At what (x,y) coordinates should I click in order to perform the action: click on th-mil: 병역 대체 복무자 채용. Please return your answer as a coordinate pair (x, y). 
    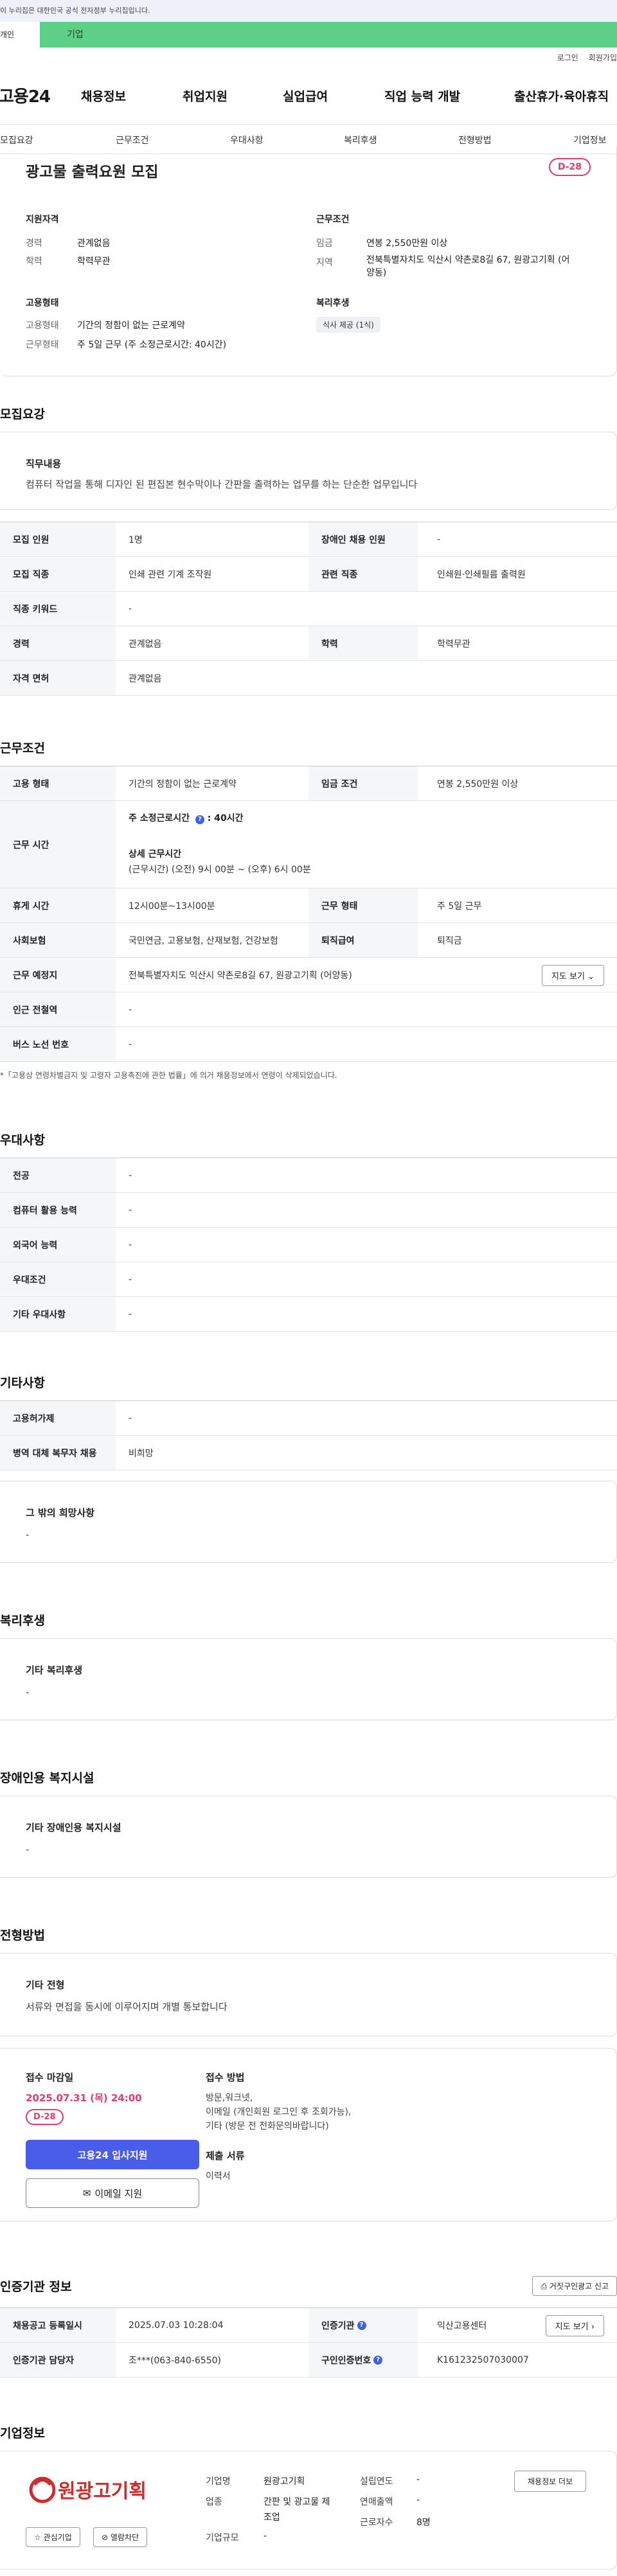
    Looking at the image, I should click on (58, 1453).